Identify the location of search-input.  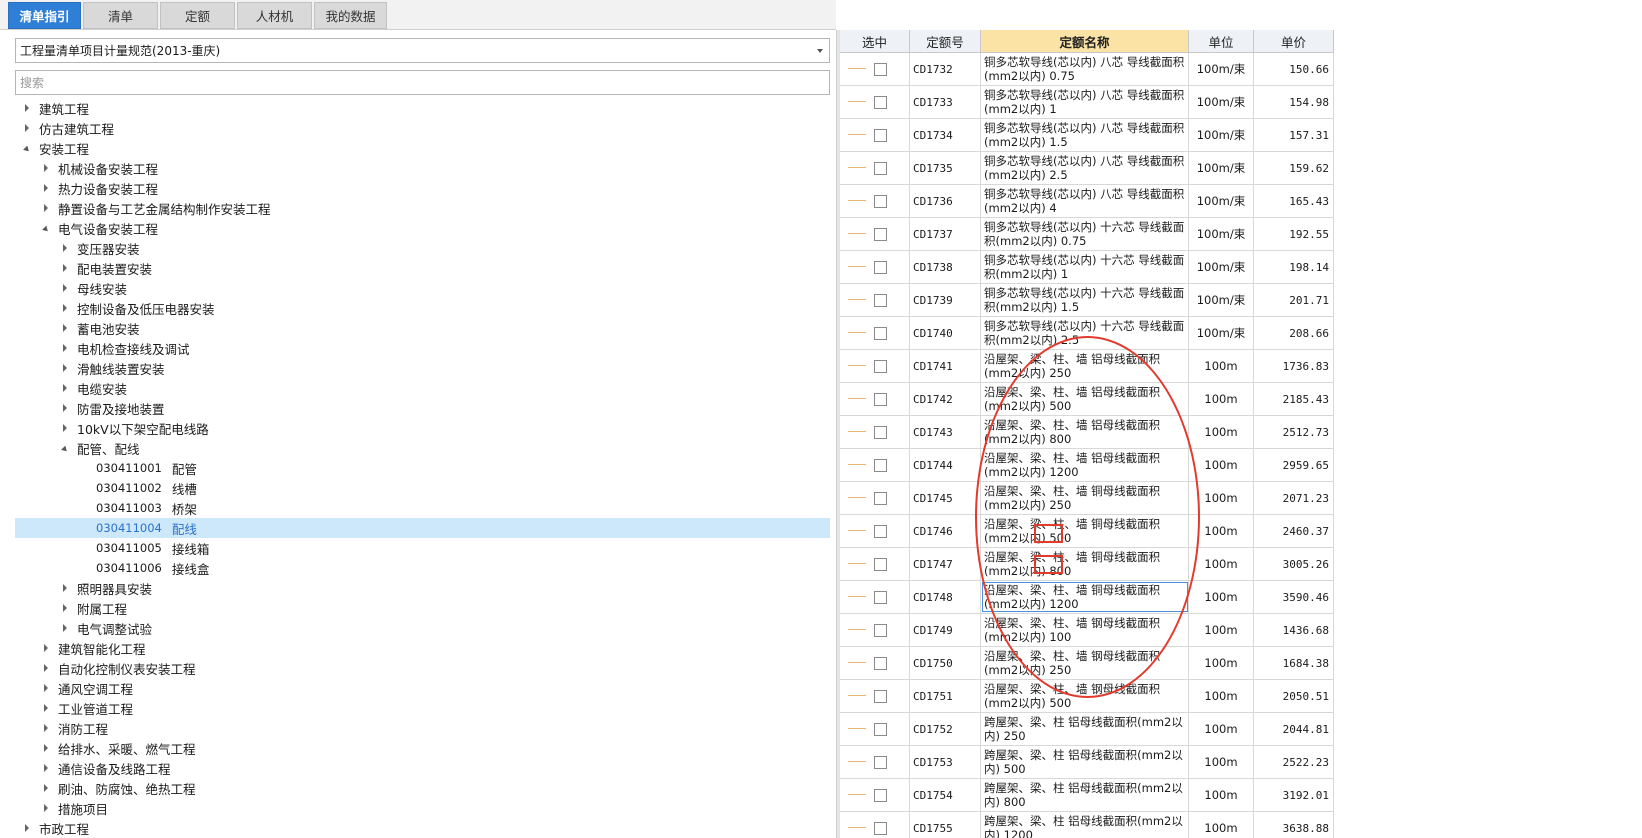
(422, 82).